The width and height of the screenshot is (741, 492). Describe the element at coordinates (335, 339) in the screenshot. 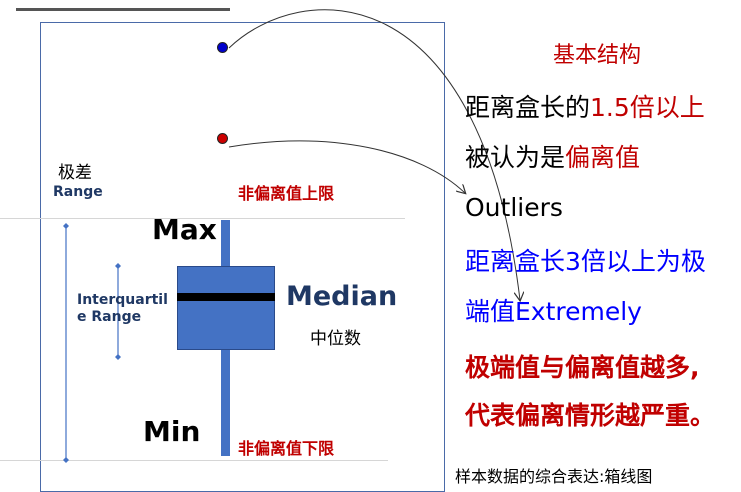

I see `median-label-cn: 中位数` at that location.